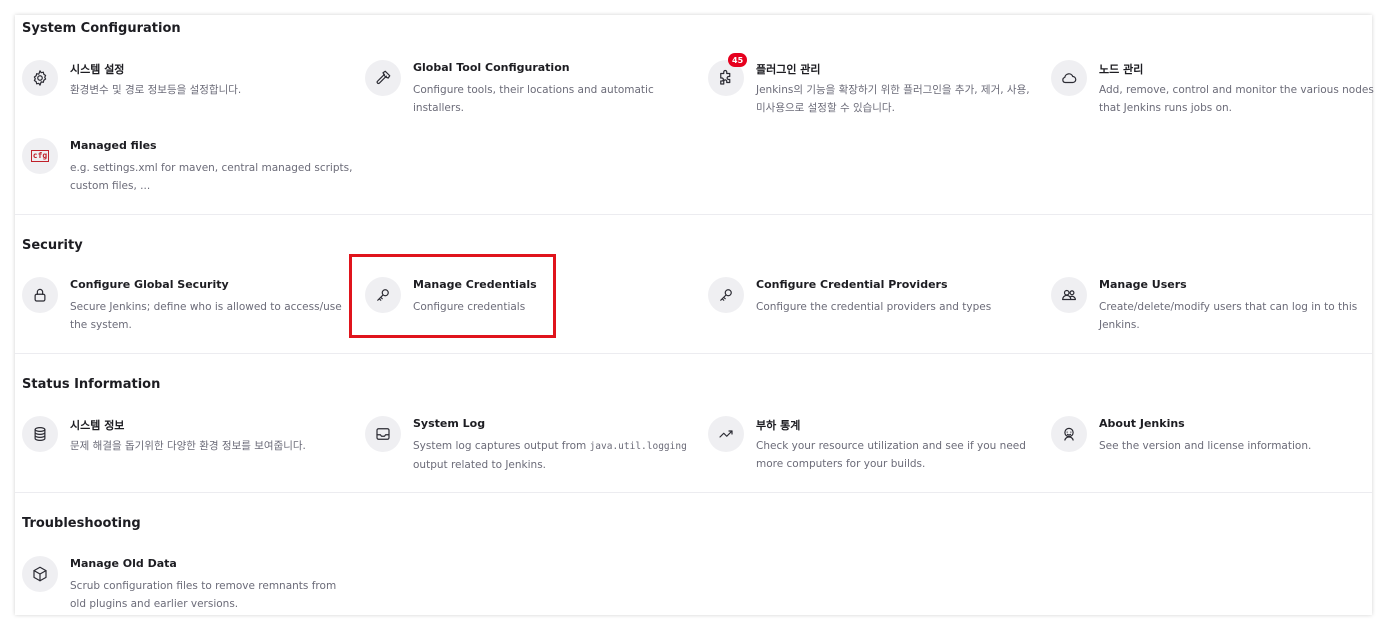  I want to click on cfg-file-icon: cfg, so click(40, 156).